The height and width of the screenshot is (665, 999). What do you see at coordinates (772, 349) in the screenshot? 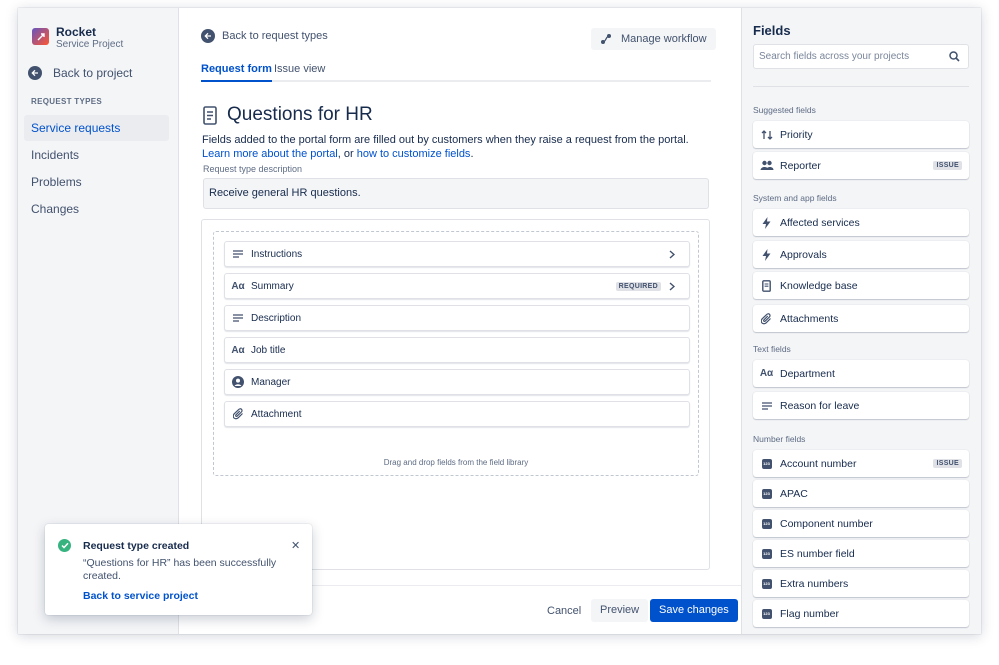
I see `group-text-fields: Text fields` at bounding box center [772, 349].